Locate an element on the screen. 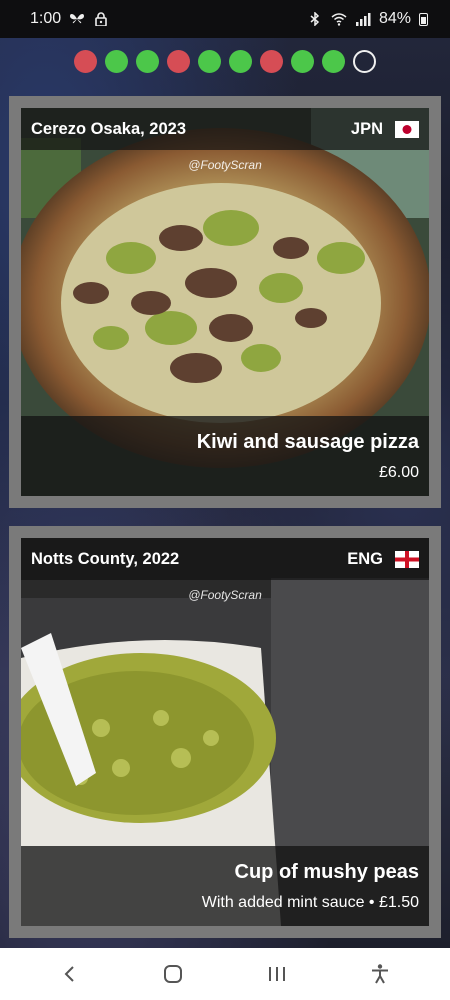 Image resolution: width=450 pixels, height=1000 pixels. japan-flag-icon is located at coordinates (407, 129).